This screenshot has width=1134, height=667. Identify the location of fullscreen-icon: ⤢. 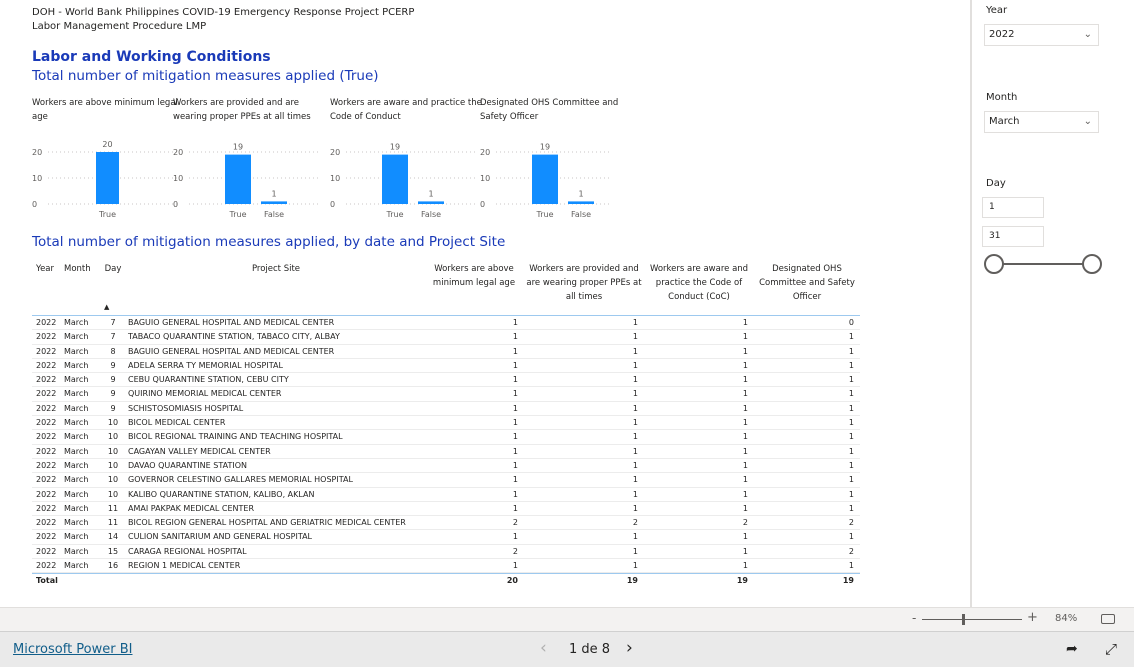
(1111, 649).